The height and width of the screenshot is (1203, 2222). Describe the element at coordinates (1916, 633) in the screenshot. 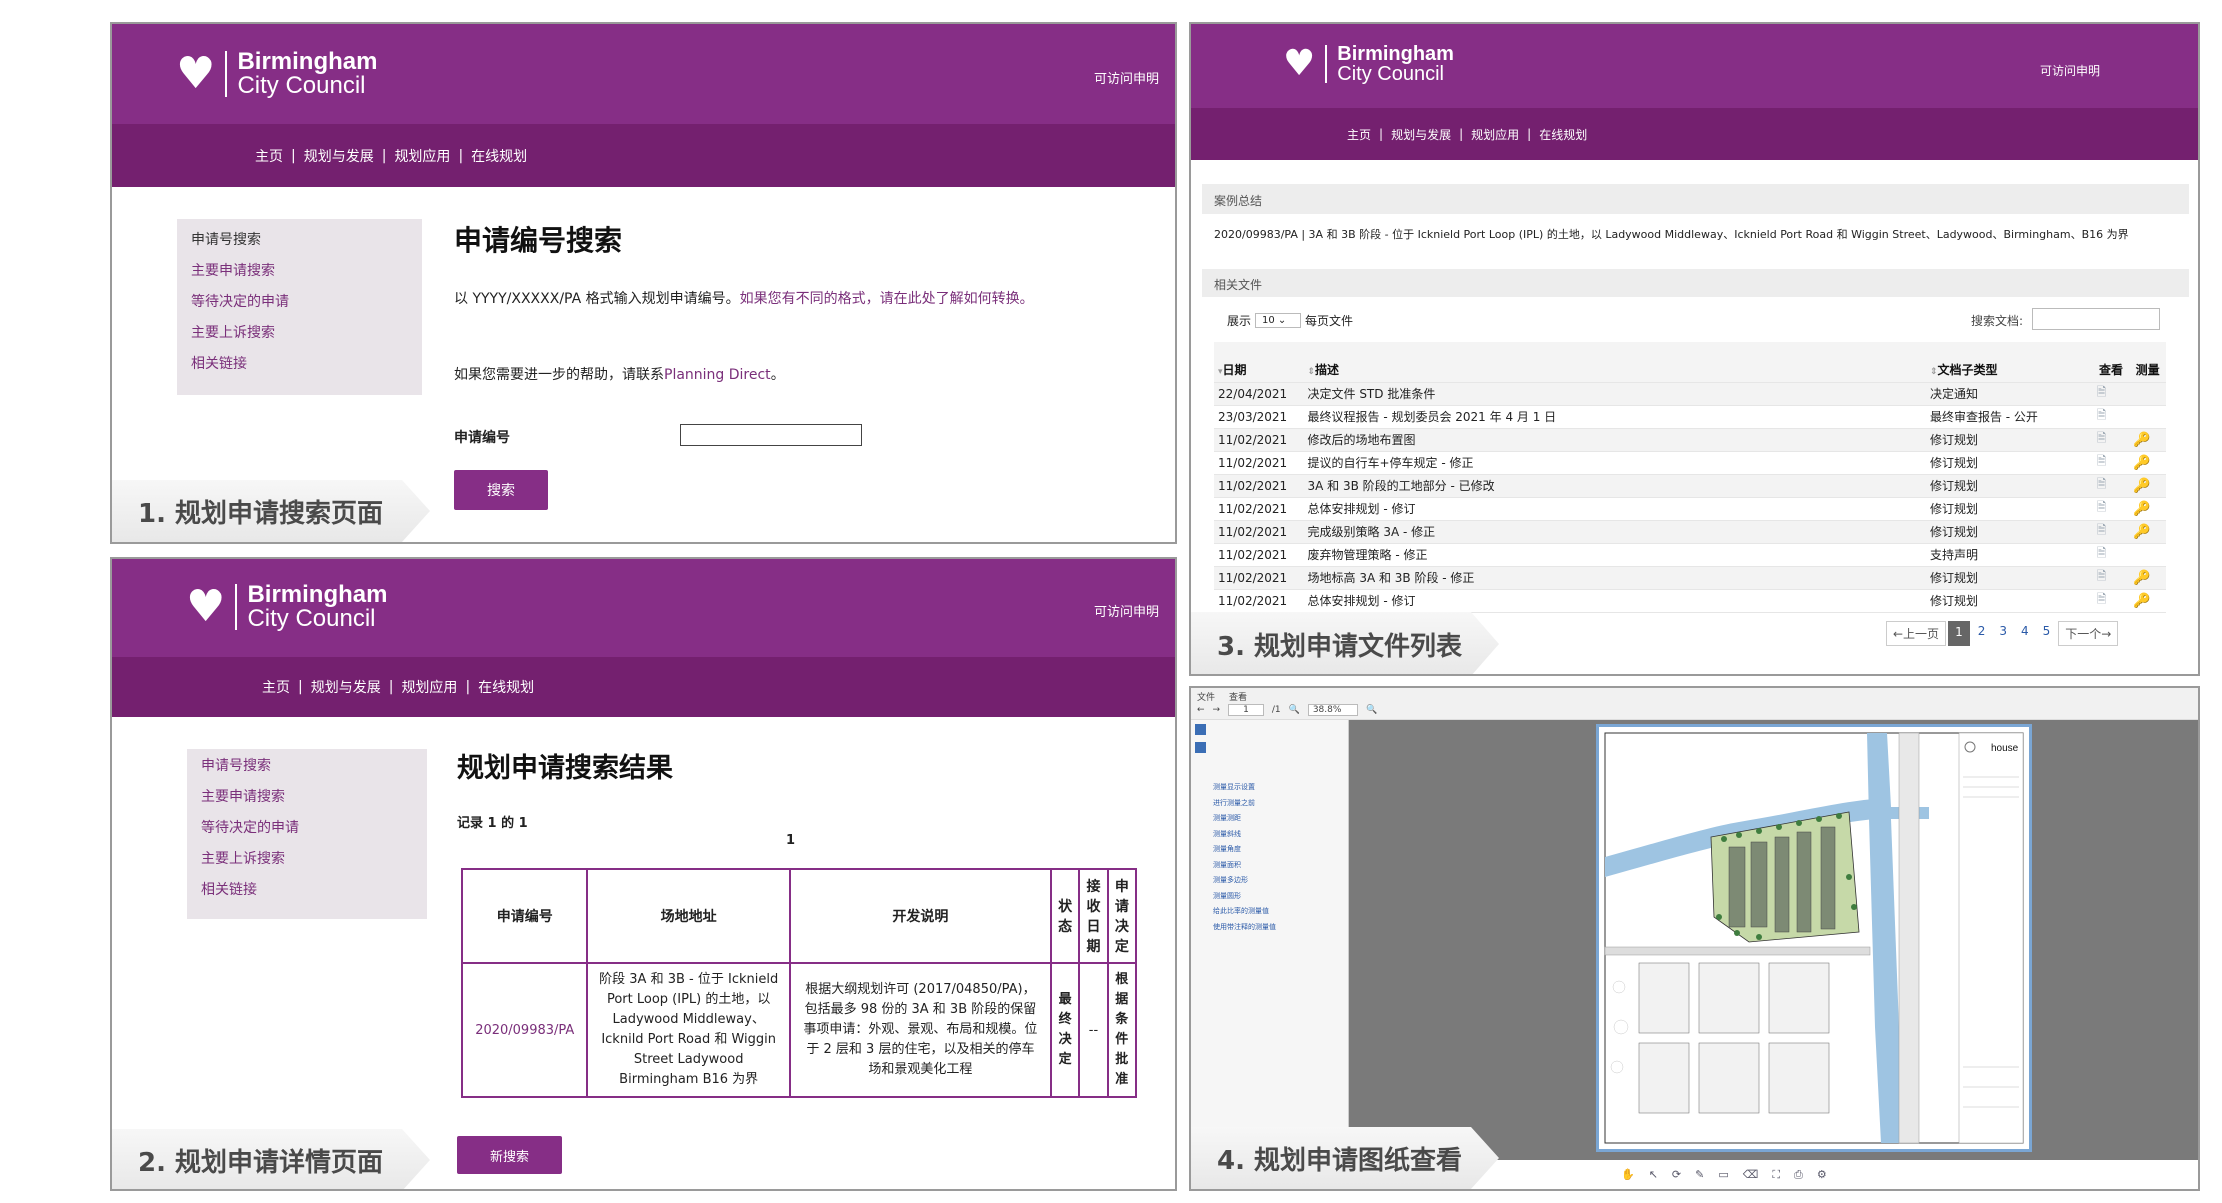

I see `prev-page-button: ←上一页` at that location.